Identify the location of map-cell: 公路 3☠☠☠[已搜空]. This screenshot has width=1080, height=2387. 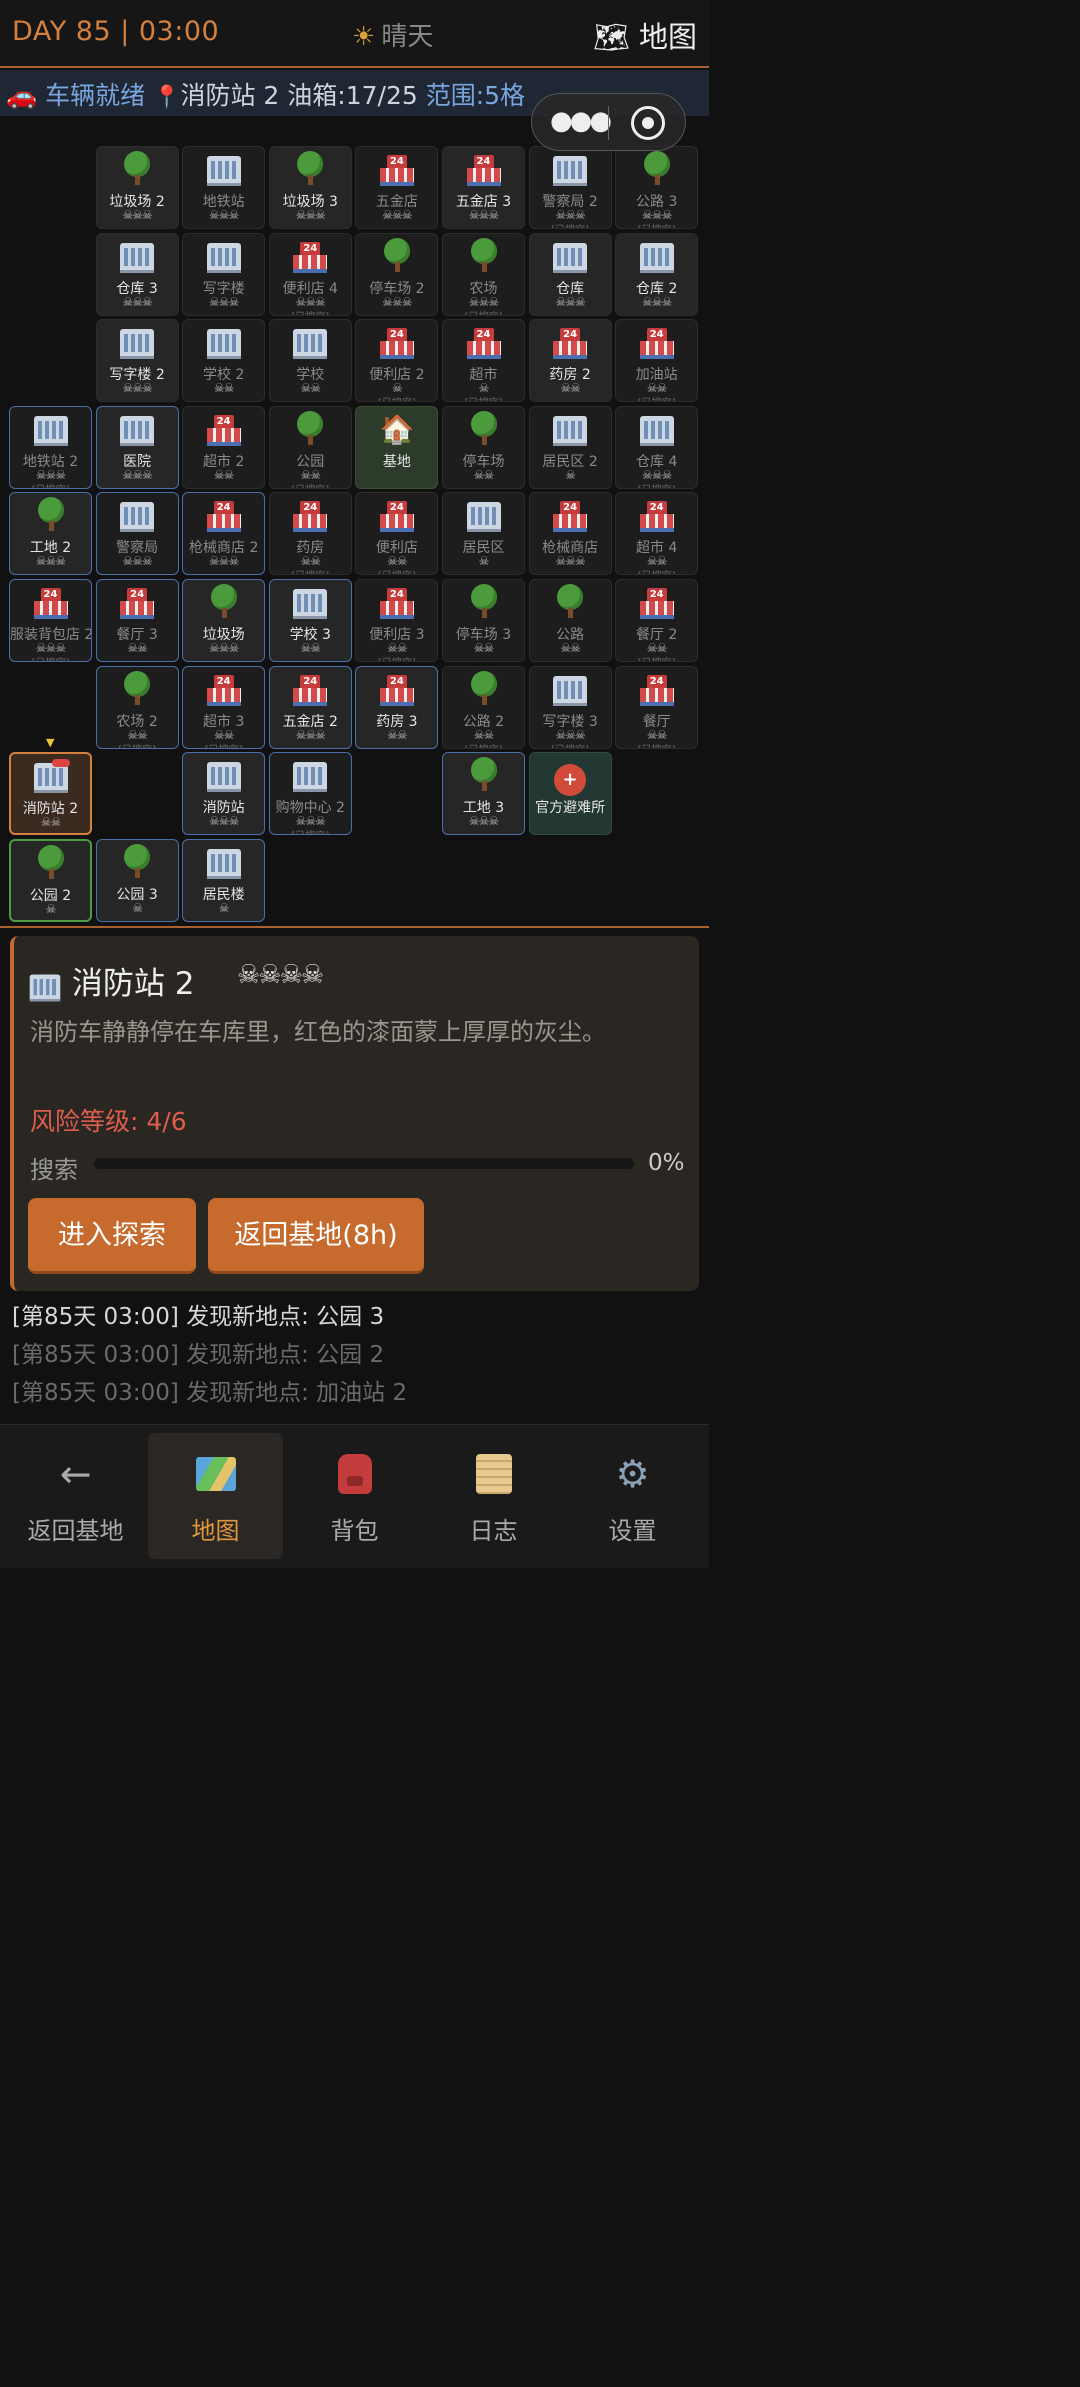
(657, 187).